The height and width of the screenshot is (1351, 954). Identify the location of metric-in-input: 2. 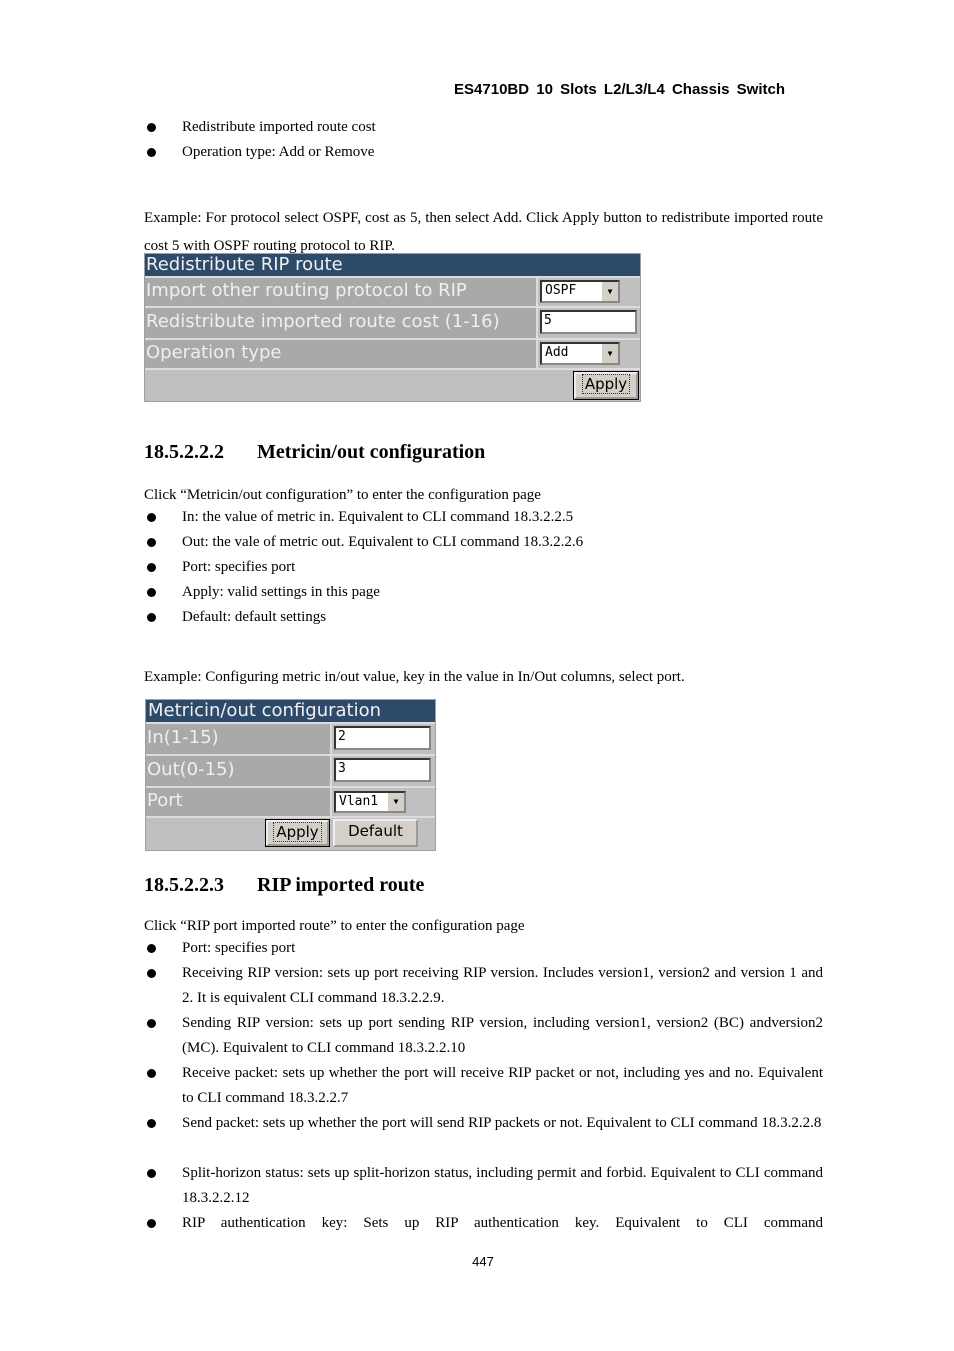
(382, 738).